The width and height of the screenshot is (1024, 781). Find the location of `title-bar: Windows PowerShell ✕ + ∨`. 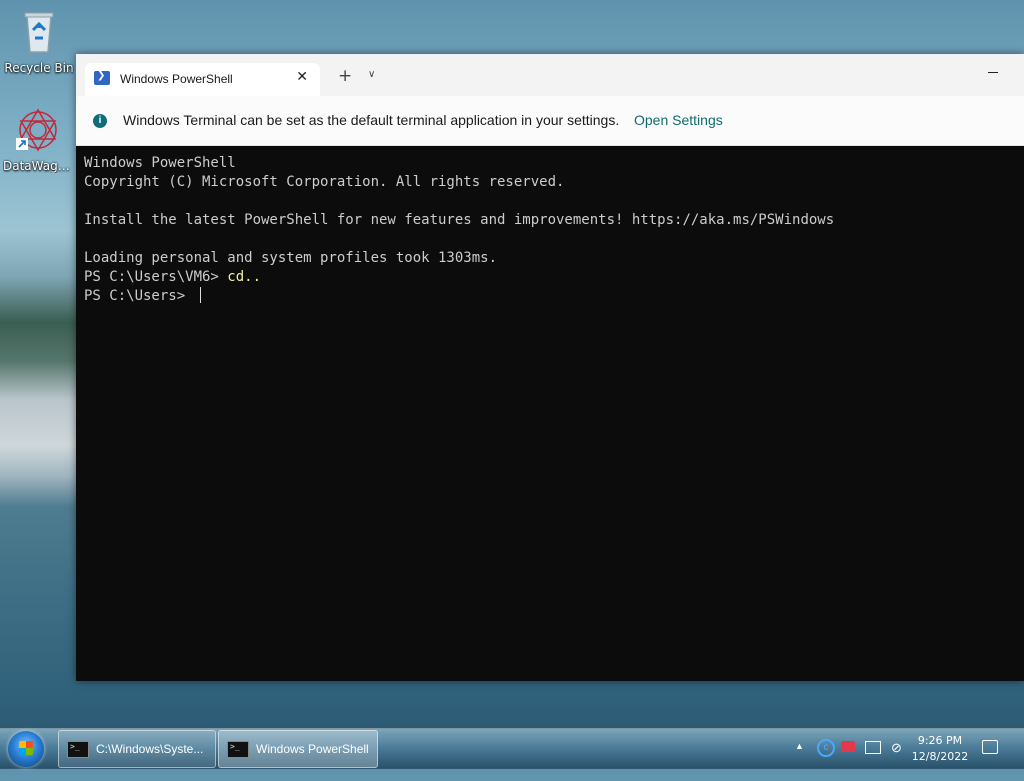

title-bar: Windows PowerShell ✕ + ∨ is located at coordinates (550, 75).